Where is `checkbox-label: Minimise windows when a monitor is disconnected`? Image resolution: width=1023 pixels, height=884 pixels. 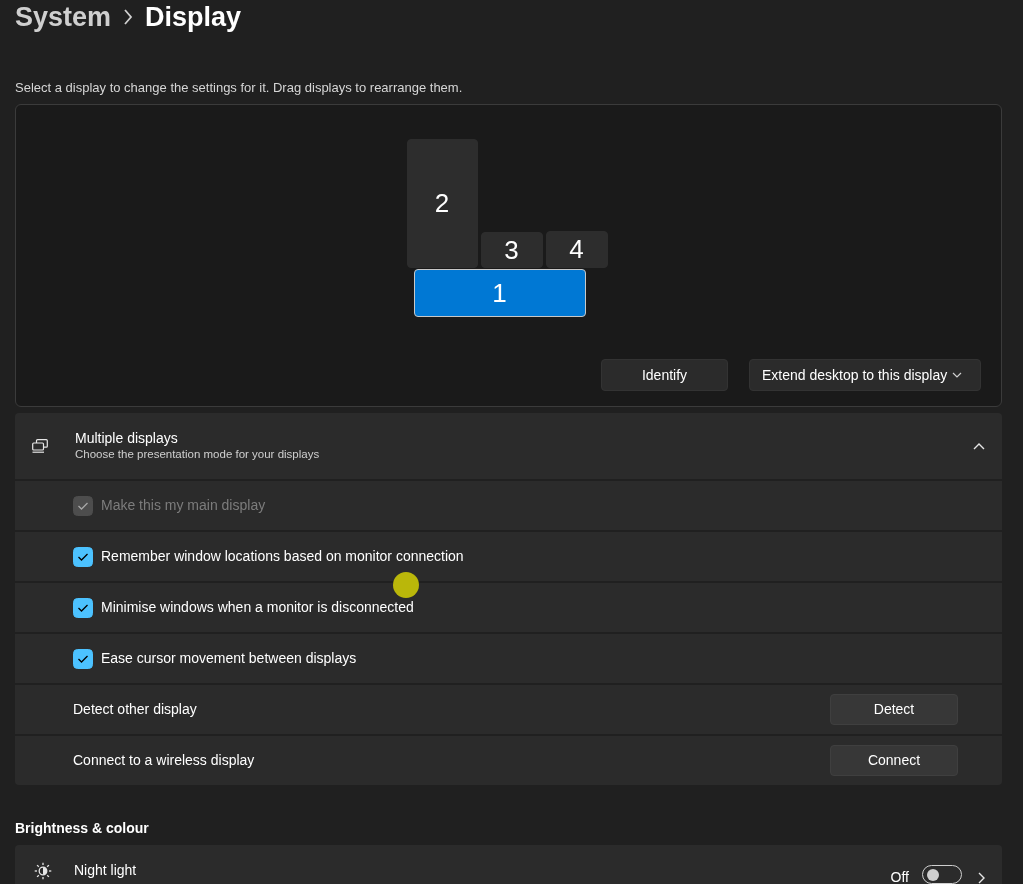
checkbox-label: Minimise windows when a monitor is disconnected is located at coordinates (257, 607).